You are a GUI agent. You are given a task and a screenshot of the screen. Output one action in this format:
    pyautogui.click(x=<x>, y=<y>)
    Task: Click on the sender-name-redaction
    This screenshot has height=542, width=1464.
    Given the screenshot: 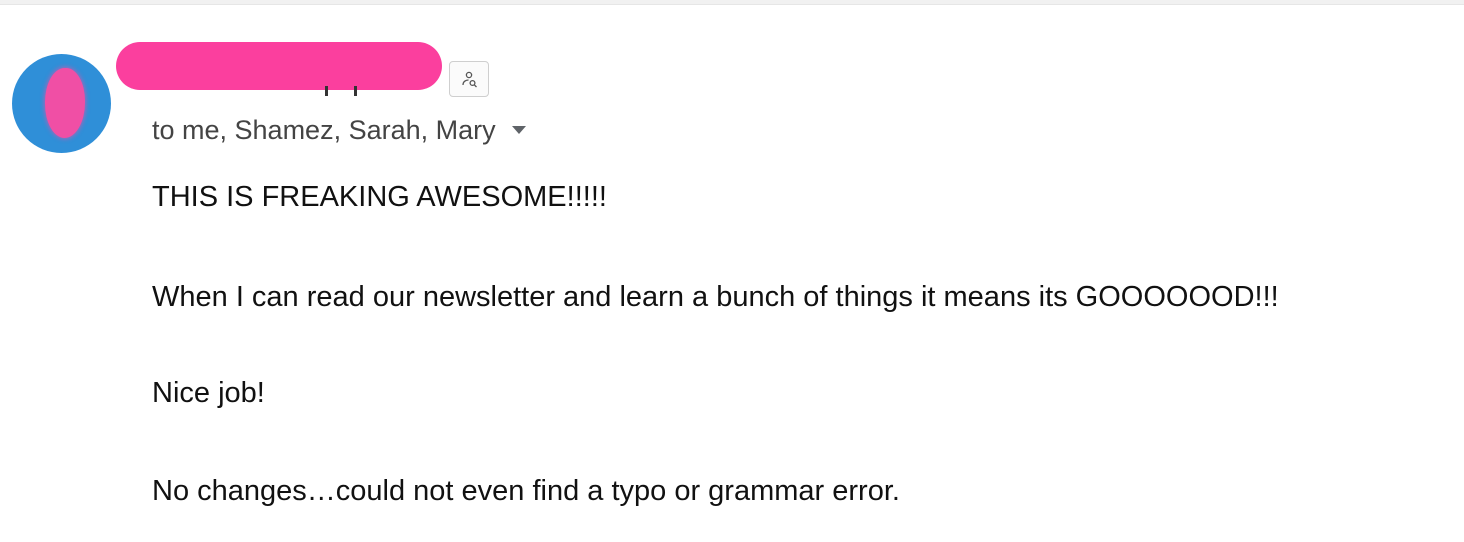 What is the action you would take?
    pyautogui.click(x=279, y=66)
    